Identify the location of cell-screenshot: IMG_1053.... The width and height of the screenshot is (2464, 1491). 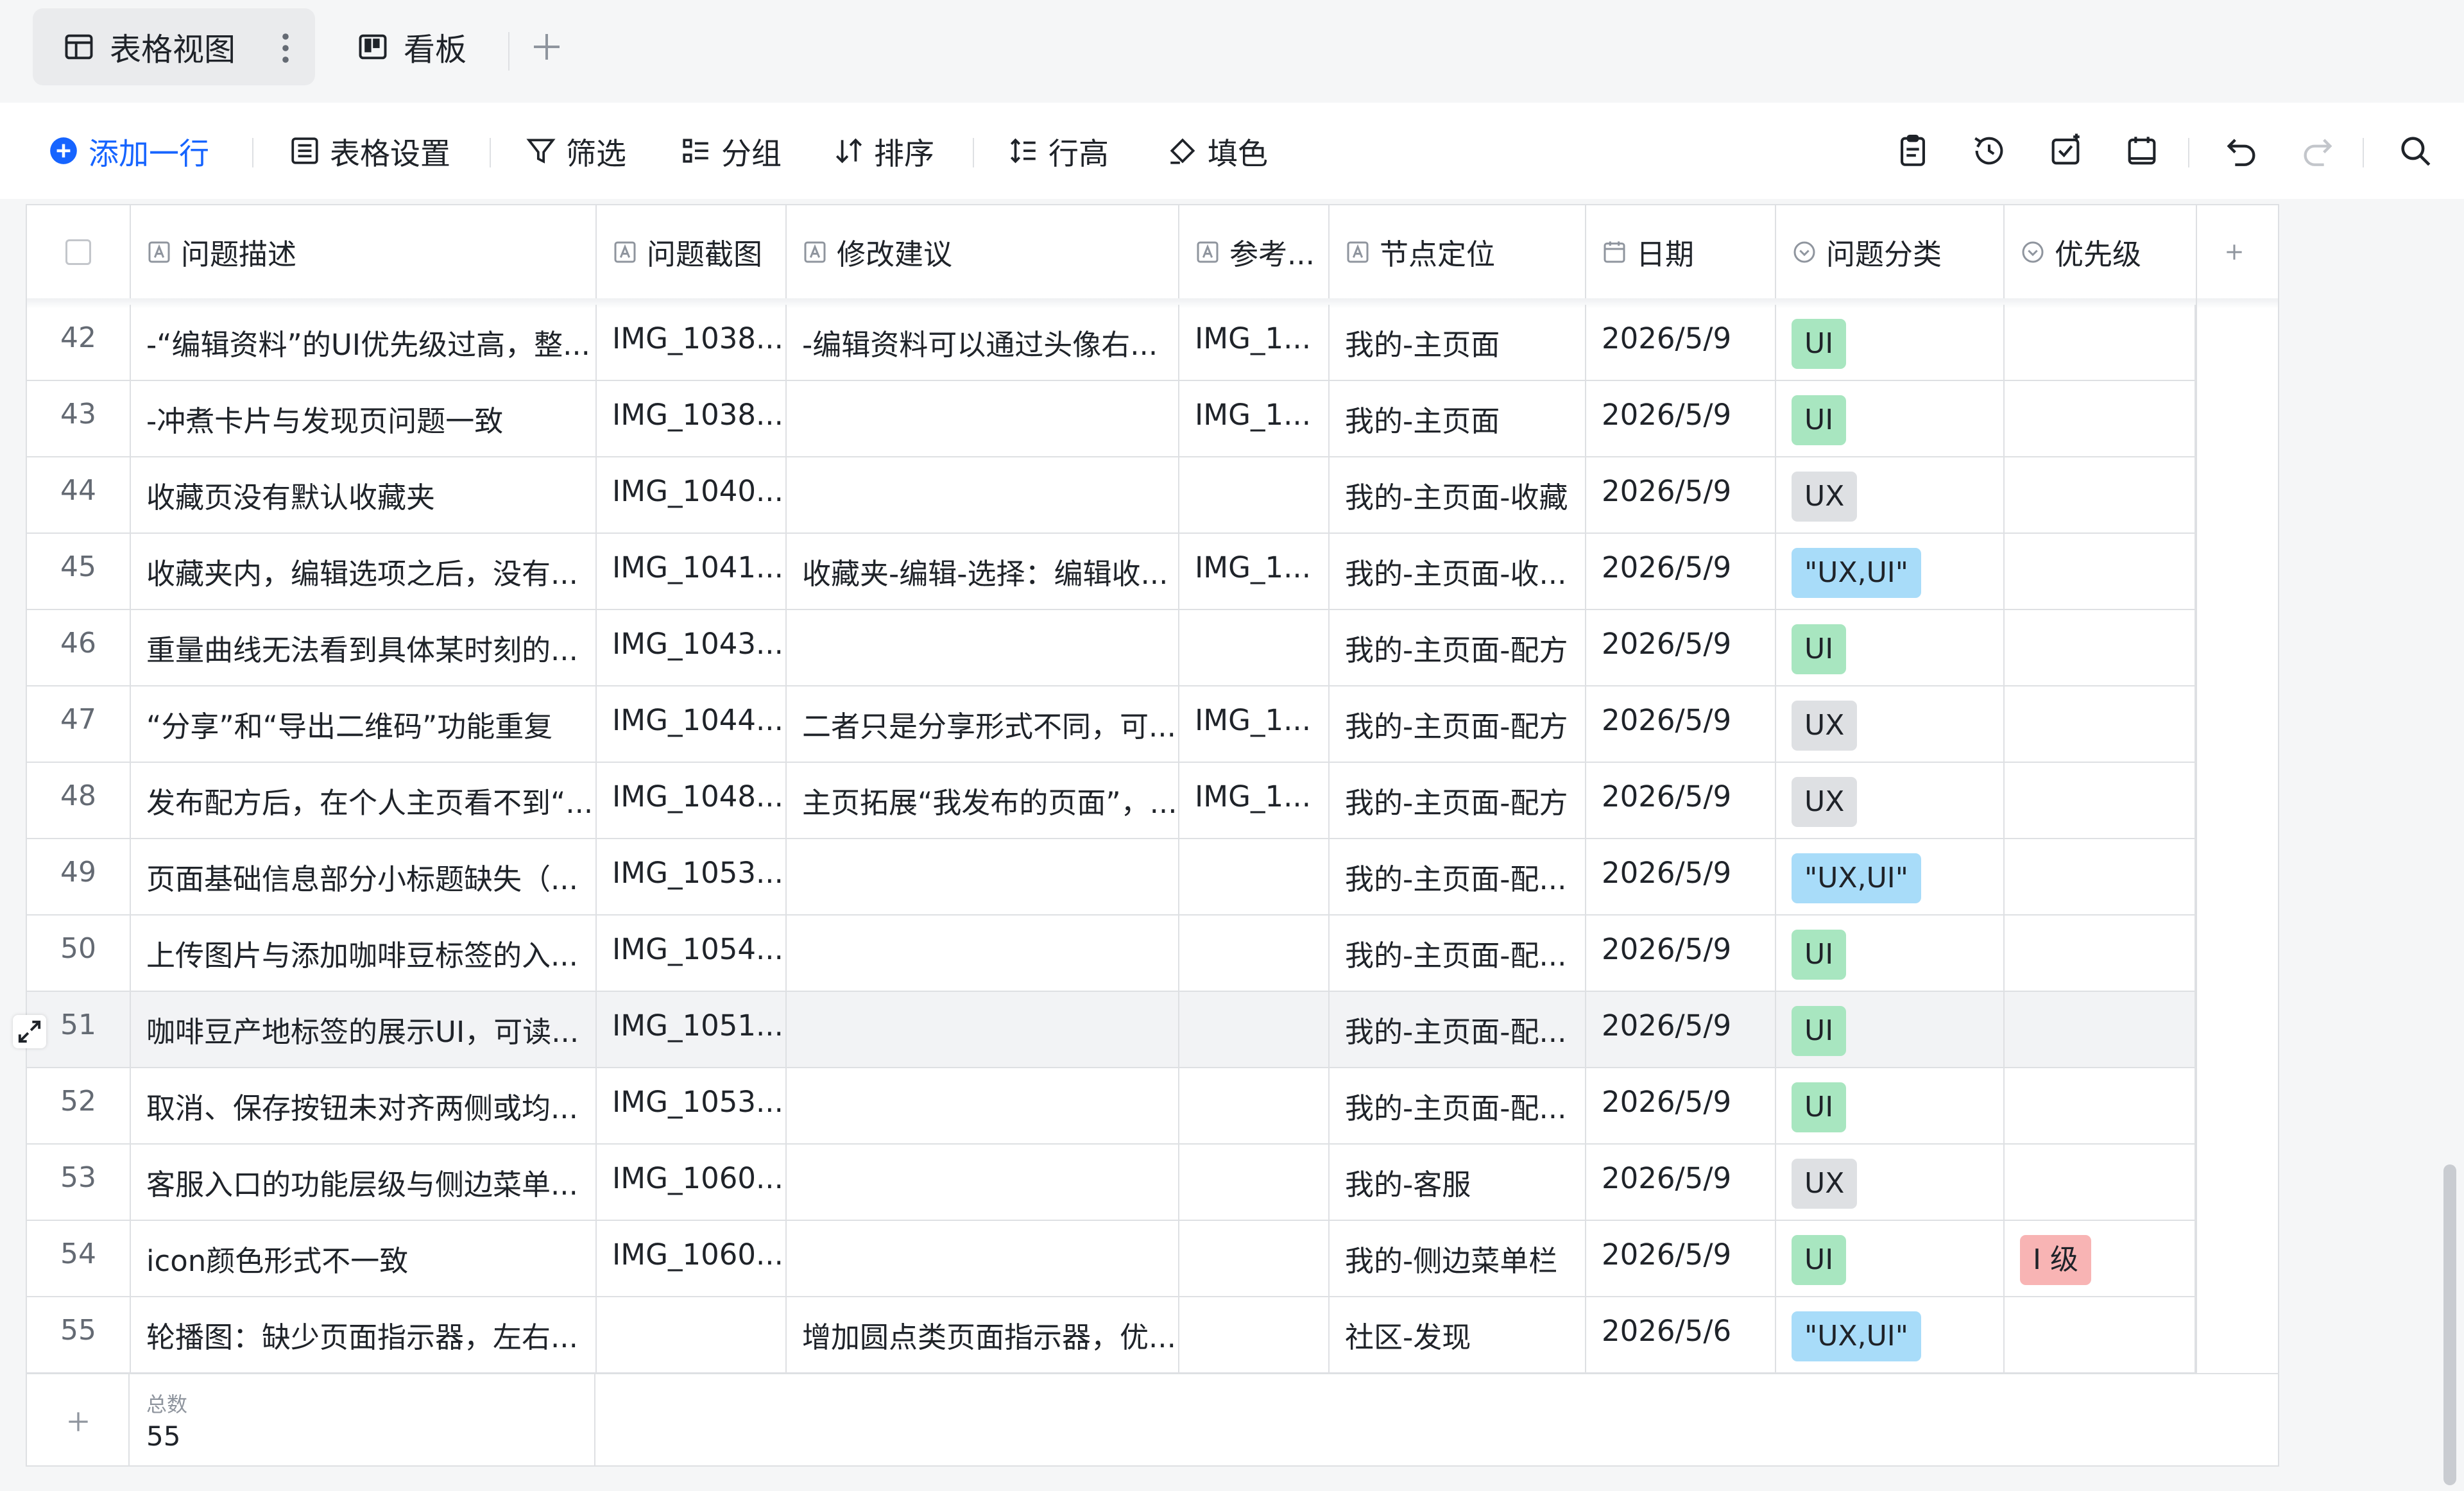
(692, 1105).